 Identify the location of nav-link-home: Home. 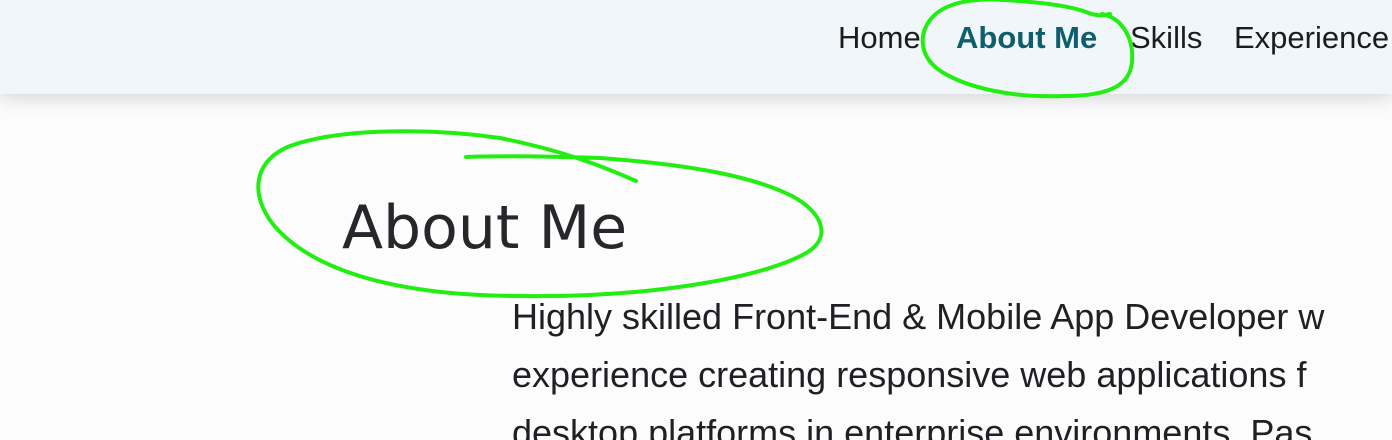
(879, 38).